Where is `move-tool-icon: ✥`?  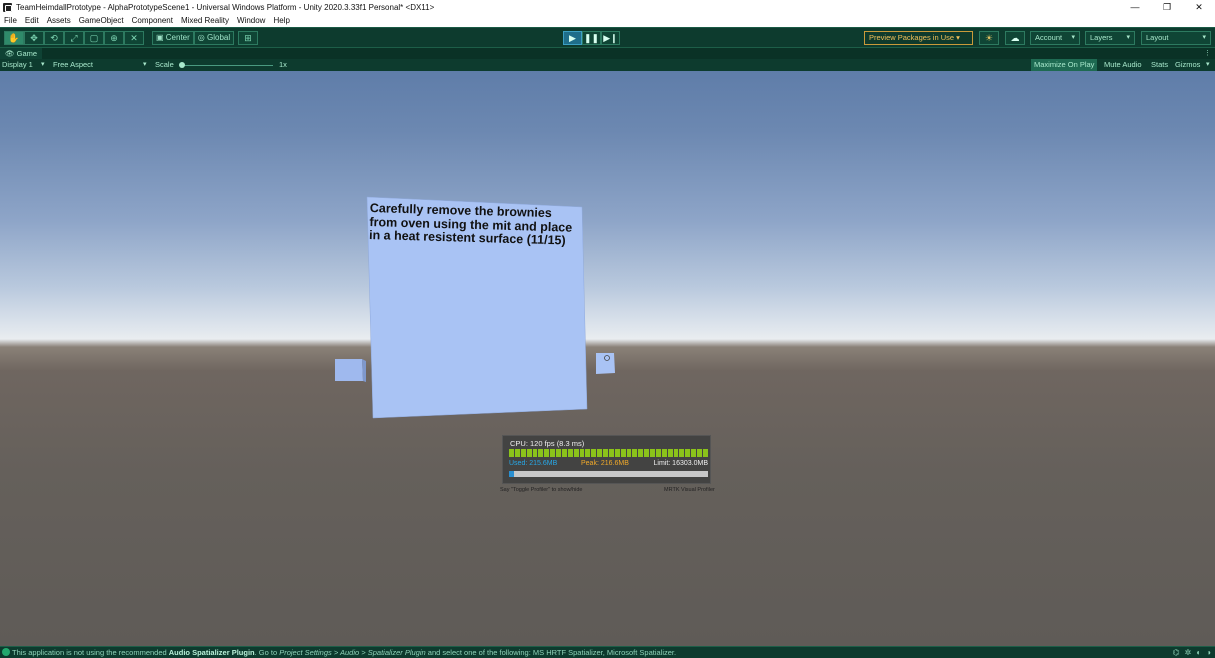
move-tool-icon: ✥ is located at coordinates (34, 38).